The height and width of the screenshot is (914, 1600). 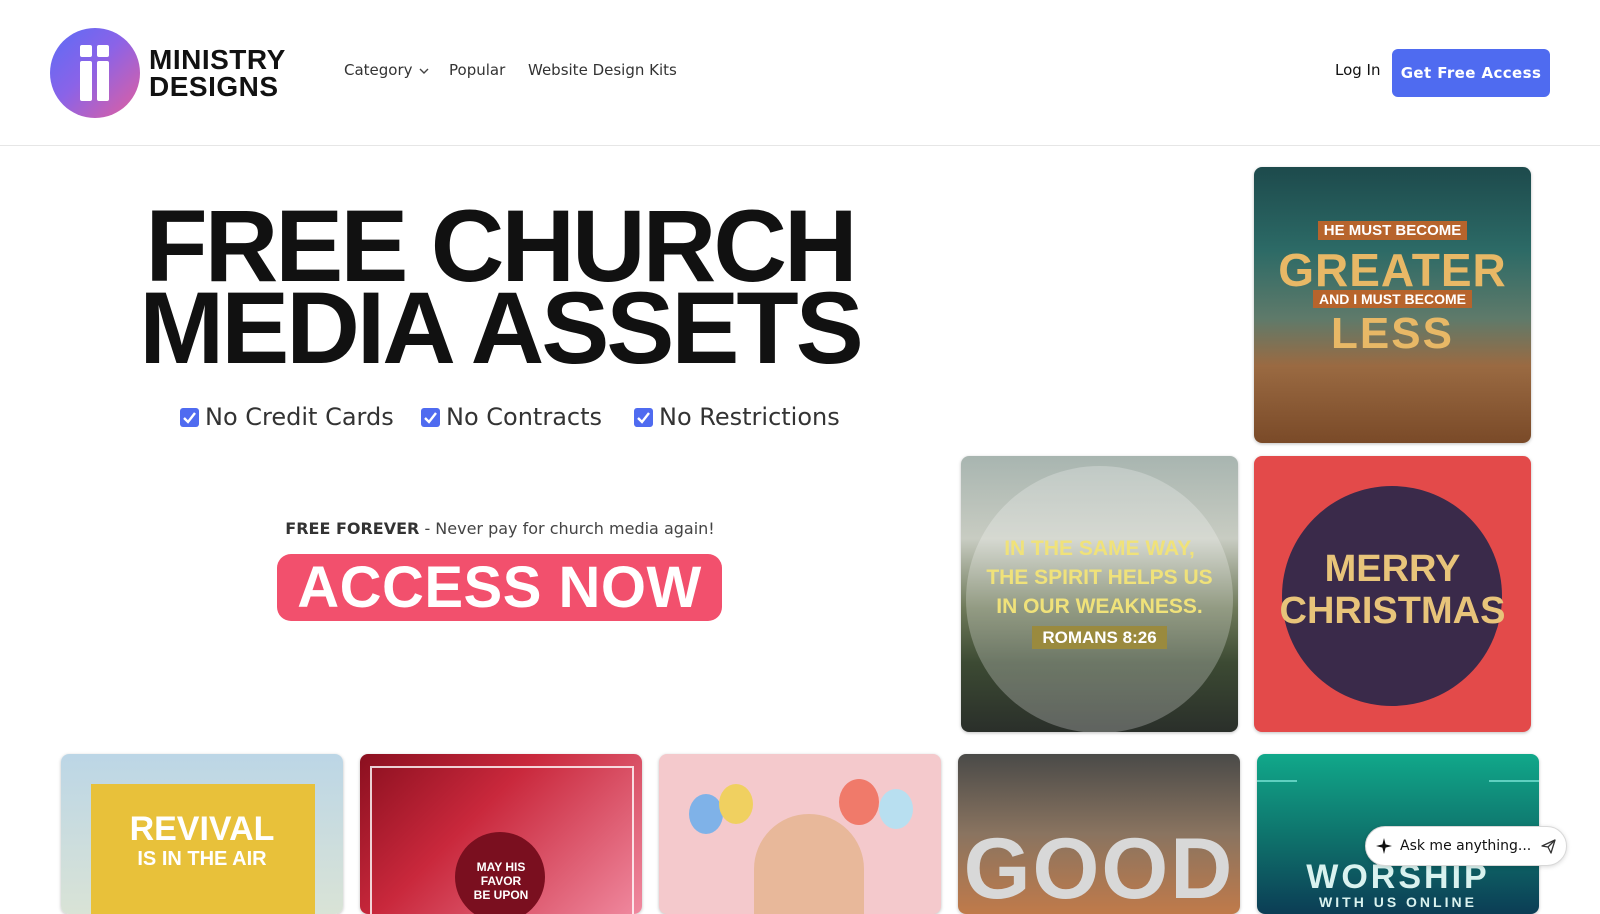 I want to click on nav-category: Category, so click(x=378, y=70).